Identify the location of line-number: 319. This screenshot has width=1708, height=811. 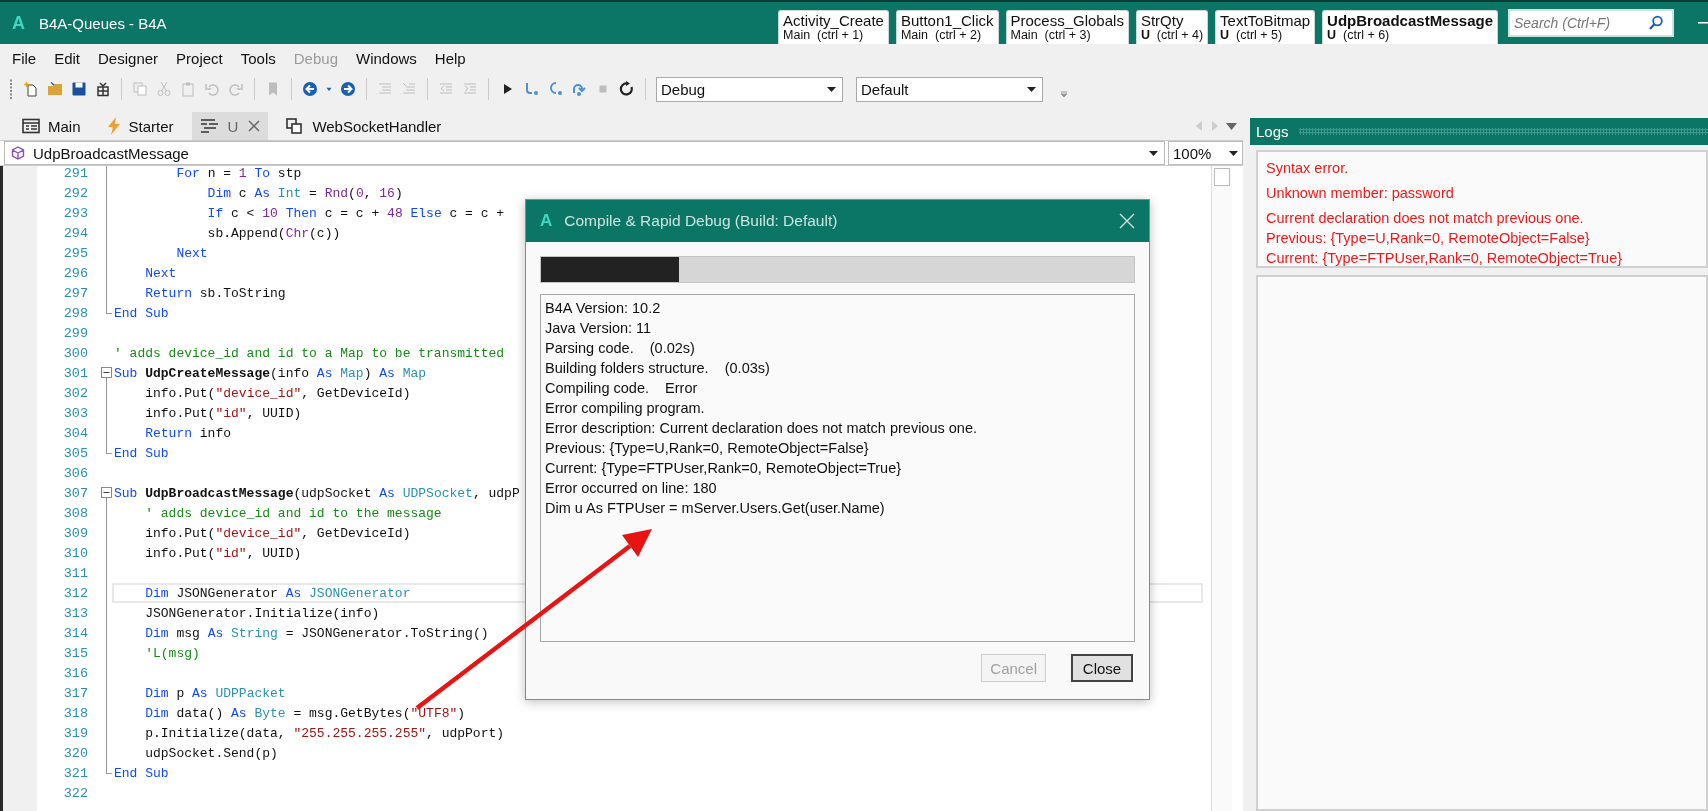
(75, 733).